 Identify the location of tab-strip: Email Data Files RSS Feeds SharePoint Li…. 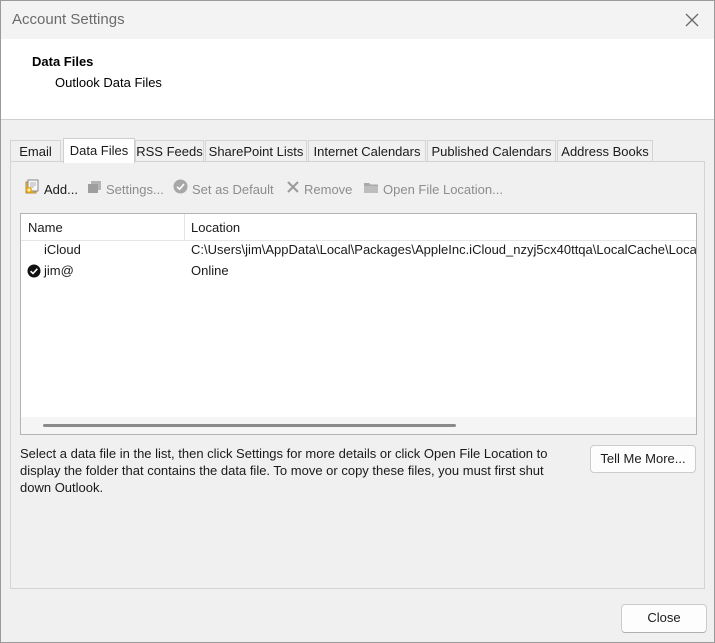
(355, 150).